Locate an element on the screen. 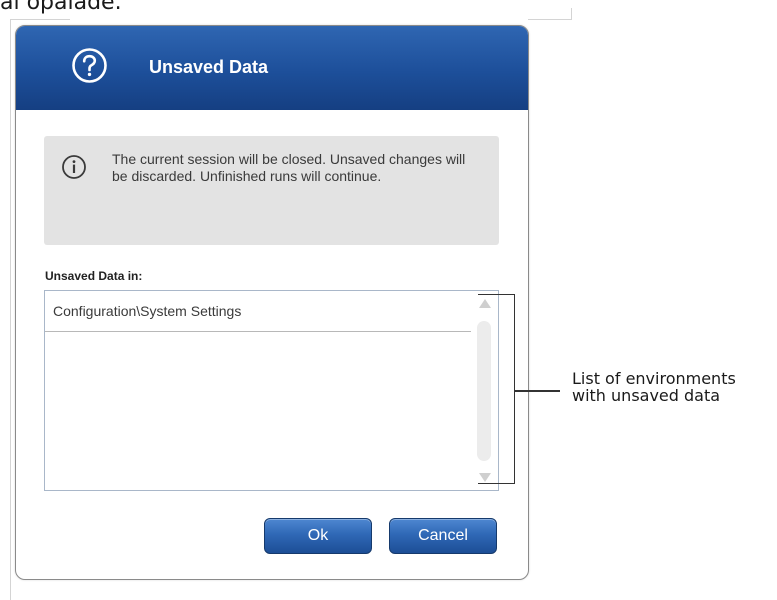 This screenshot has width=777, height=600. page-text-fragment: al opalade. is located at coordinates (61, 7).